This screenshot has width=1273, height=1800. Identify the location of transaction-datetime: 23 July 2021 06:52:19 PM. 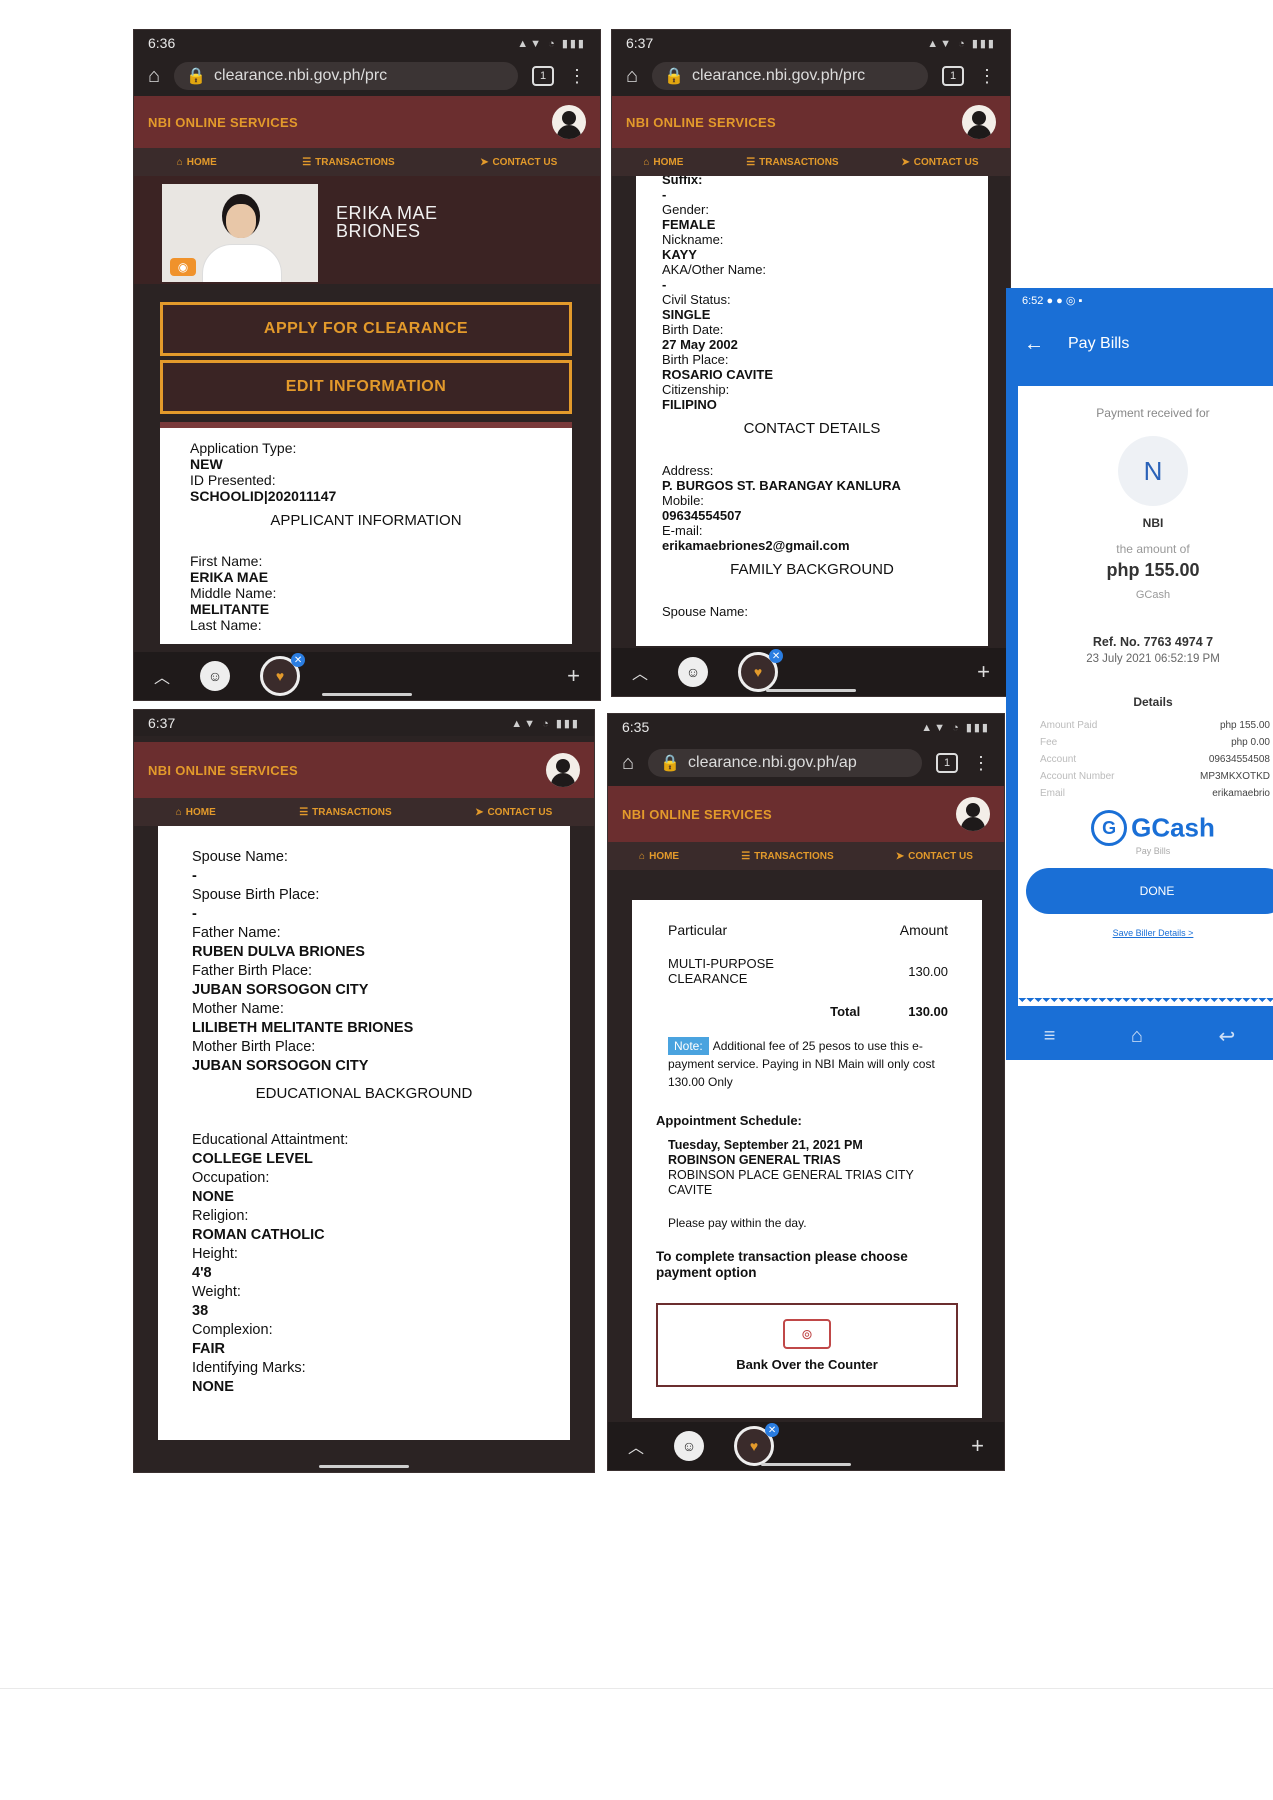
(1153, 659).